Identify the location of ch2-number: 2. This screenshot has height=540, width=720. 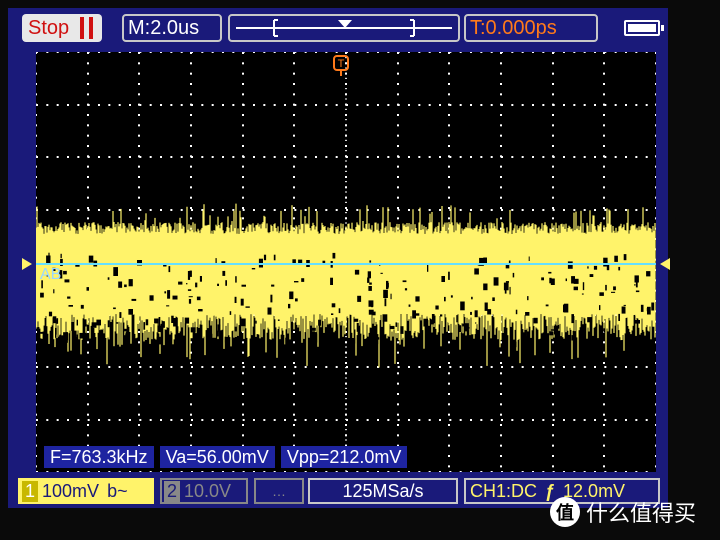
(172, 491).